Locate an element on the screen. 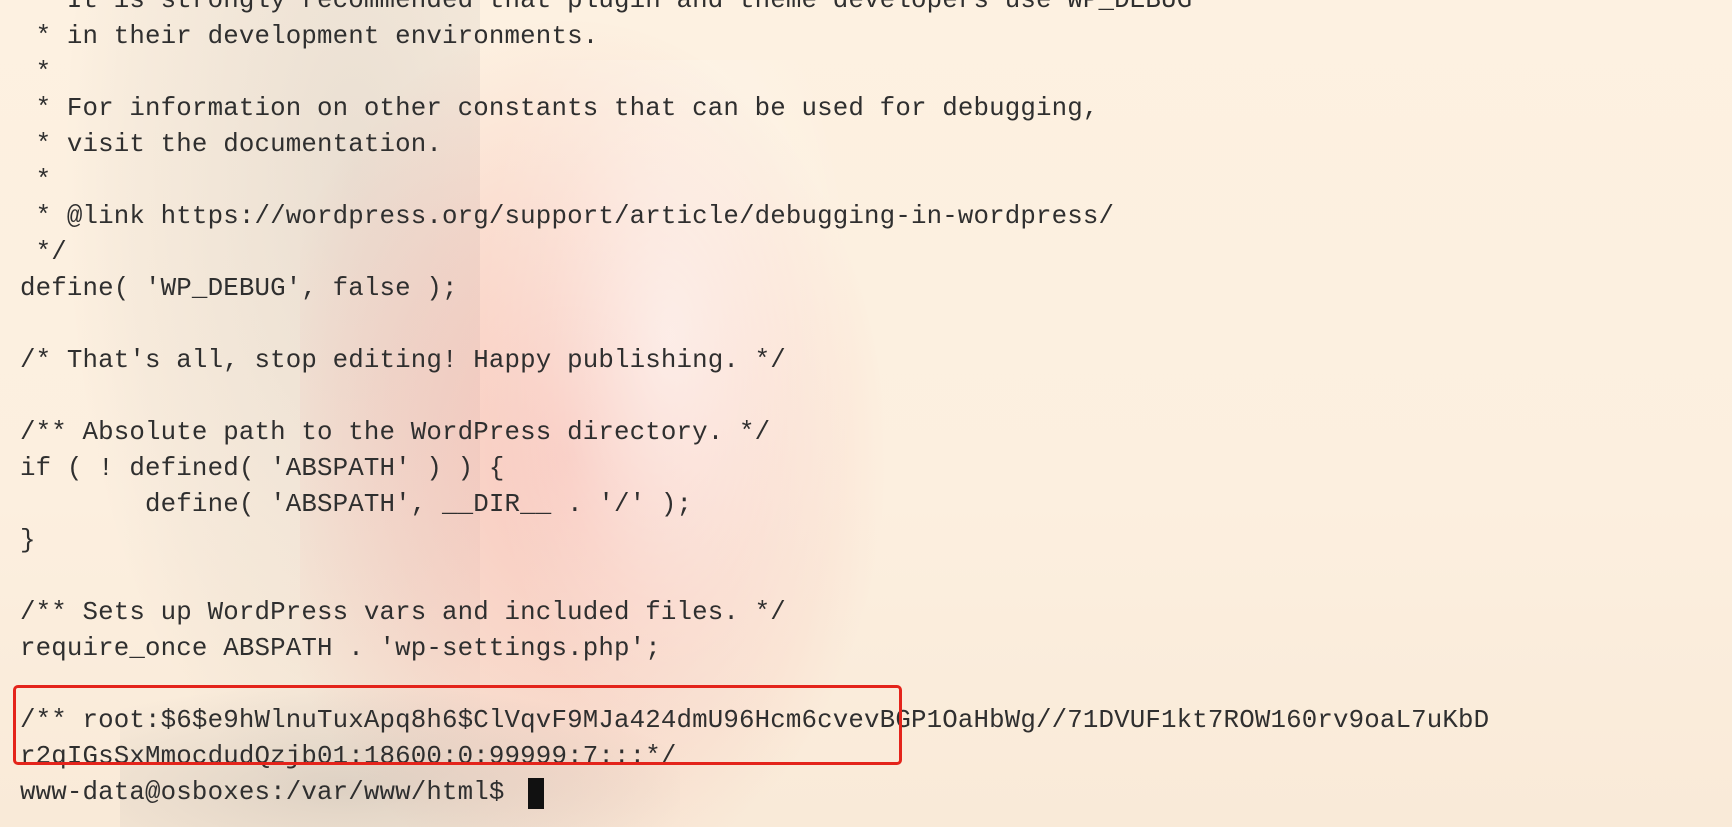  code-line: define( 'ABSPATH', __DIR__ . '/' ); is located at coordinates (356, 504).